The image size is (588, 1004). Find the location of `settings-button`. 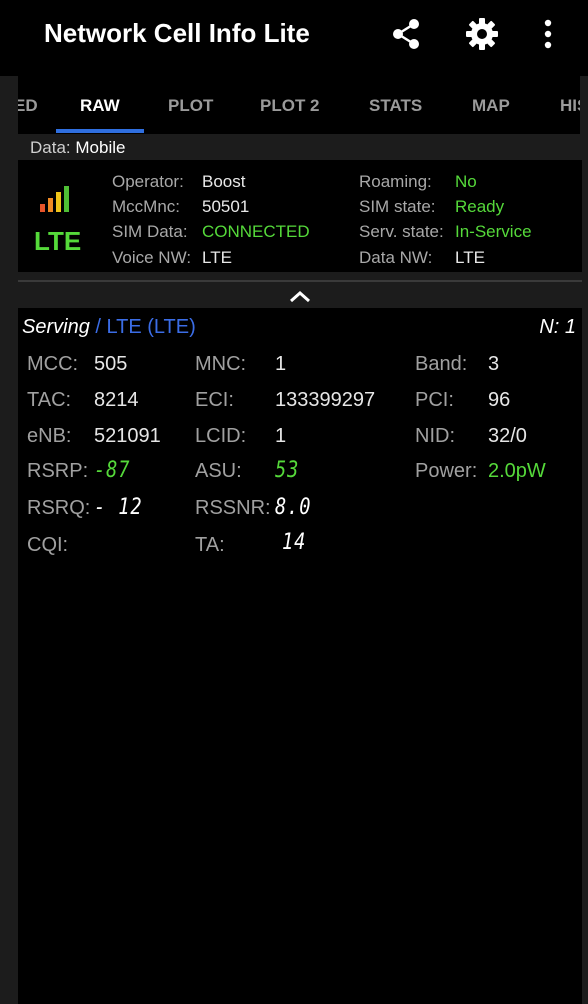

settings-button is located at coordinates (482, 34).